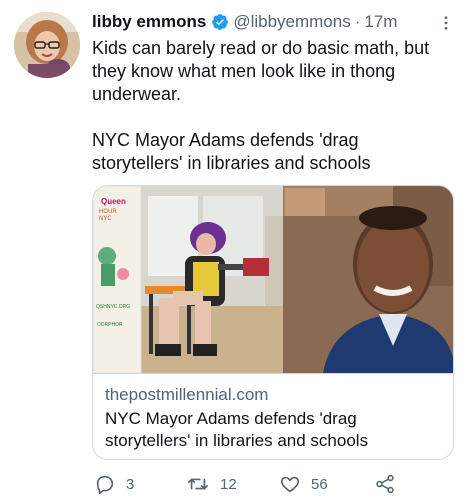 The image size is (467, 500). I want to click on share-icon, so click(385, 484).